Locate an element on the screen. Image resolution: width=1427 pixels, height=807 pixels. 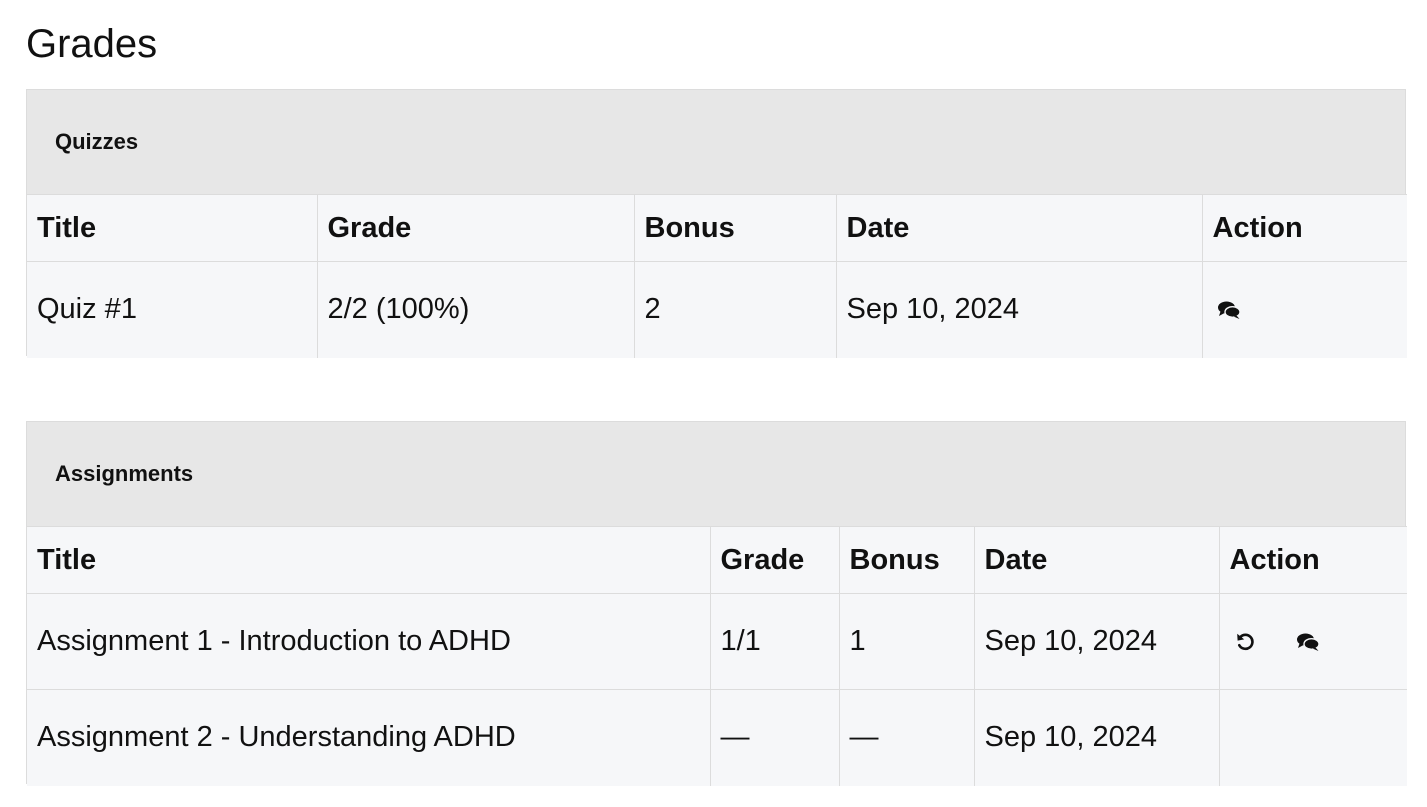
cell-title: Assignment 1 - Introduction to ADHD is located at coordinates (368, 641).